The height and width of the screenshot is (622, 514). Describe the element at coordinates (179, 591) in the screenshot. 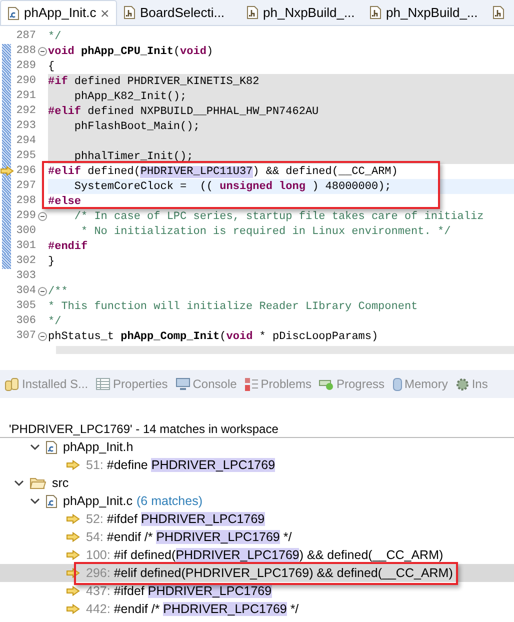

I see `result-text: 437: #ifdef PHDRIVER_LPC1769` at that location.